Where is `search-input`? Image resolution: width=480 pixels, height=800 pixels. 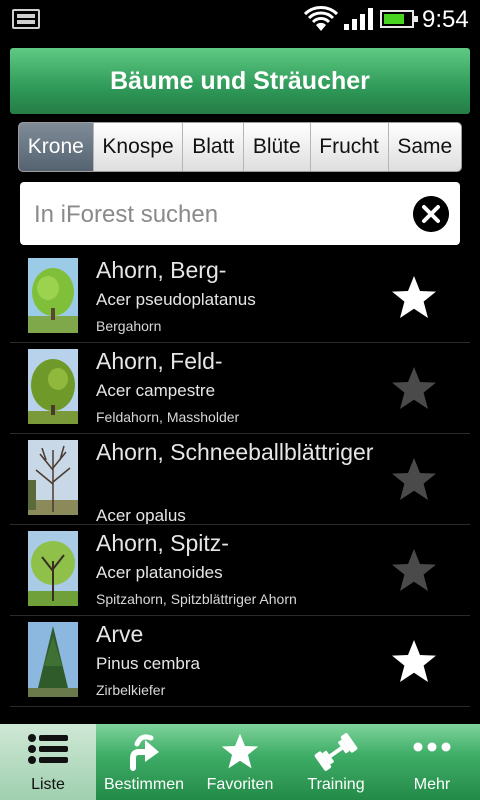 search-input is located at coordinates (218, 214).